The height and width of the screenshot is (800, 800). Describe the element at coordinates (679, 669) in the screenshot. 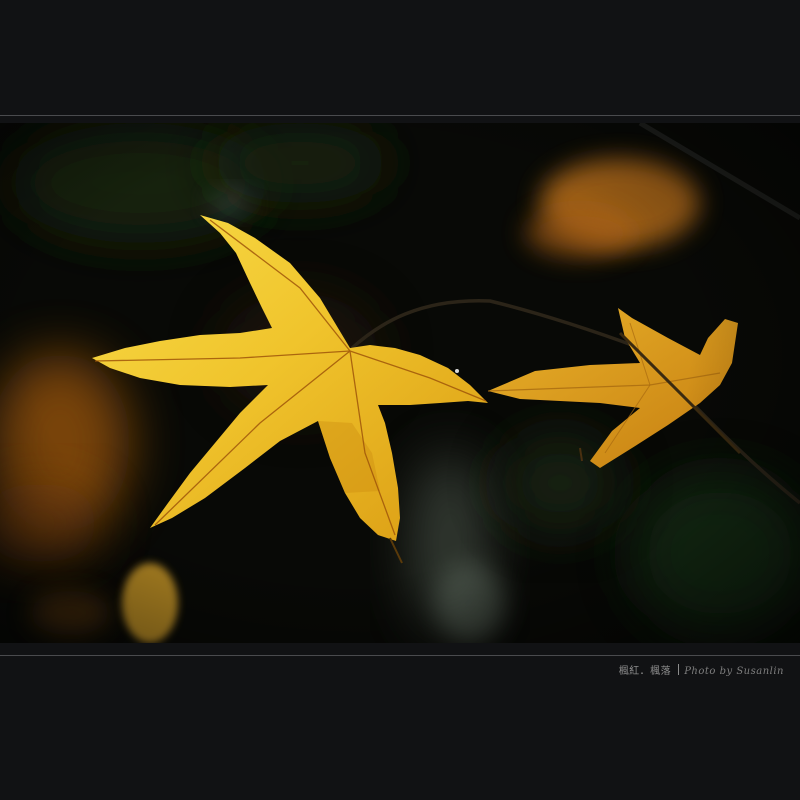

I see `caption-separator` at that location.